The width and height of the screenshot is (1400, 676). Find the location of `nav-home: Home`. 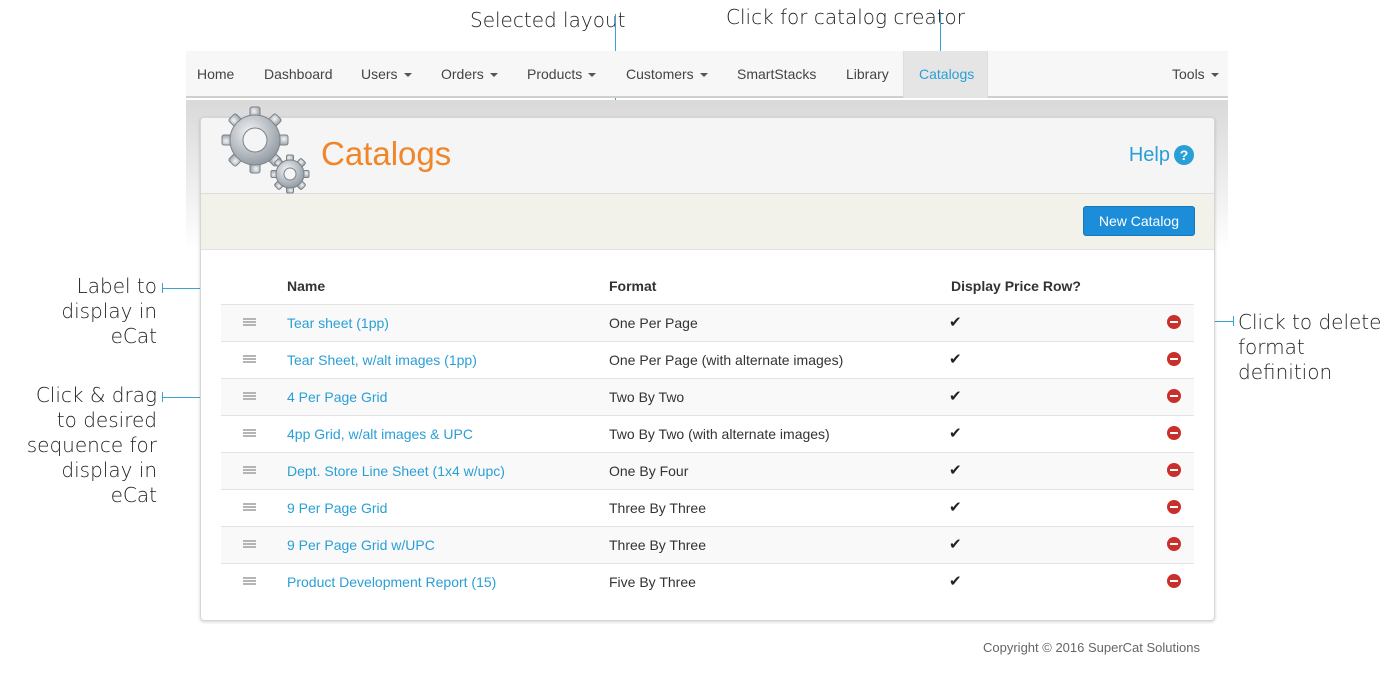

nav-home: Home is located at coordinates (215, 74).